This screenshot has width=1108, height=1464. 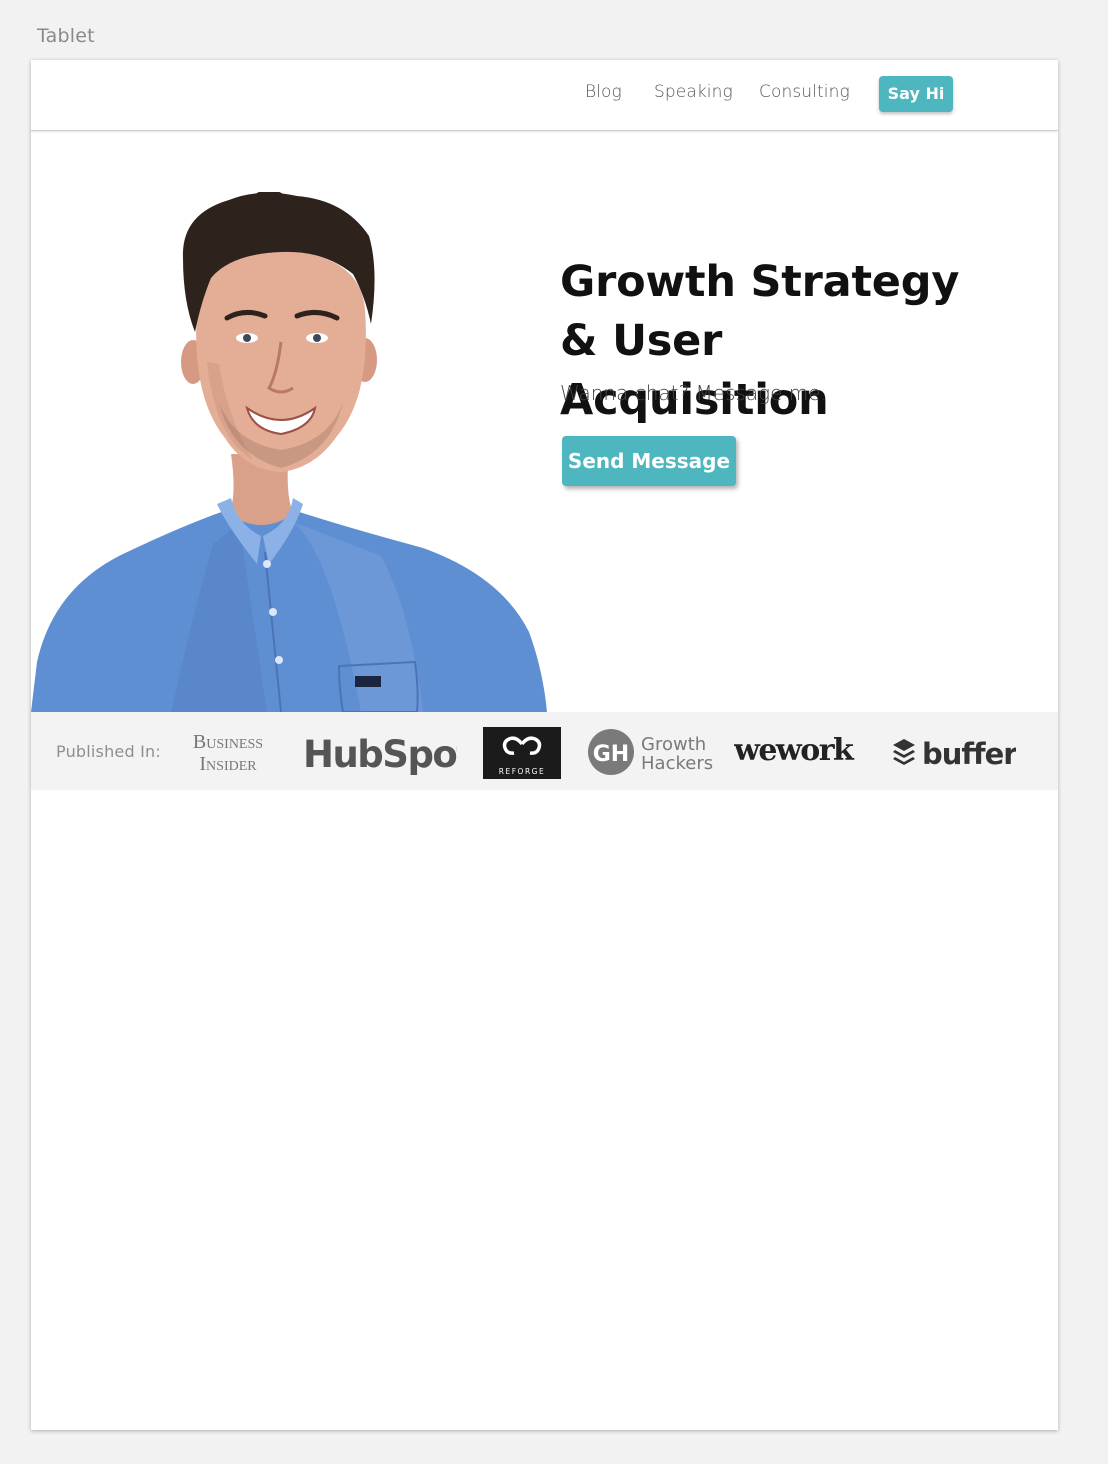 I want to click on published-in-label: Published In:, so click(x=108, y=751).